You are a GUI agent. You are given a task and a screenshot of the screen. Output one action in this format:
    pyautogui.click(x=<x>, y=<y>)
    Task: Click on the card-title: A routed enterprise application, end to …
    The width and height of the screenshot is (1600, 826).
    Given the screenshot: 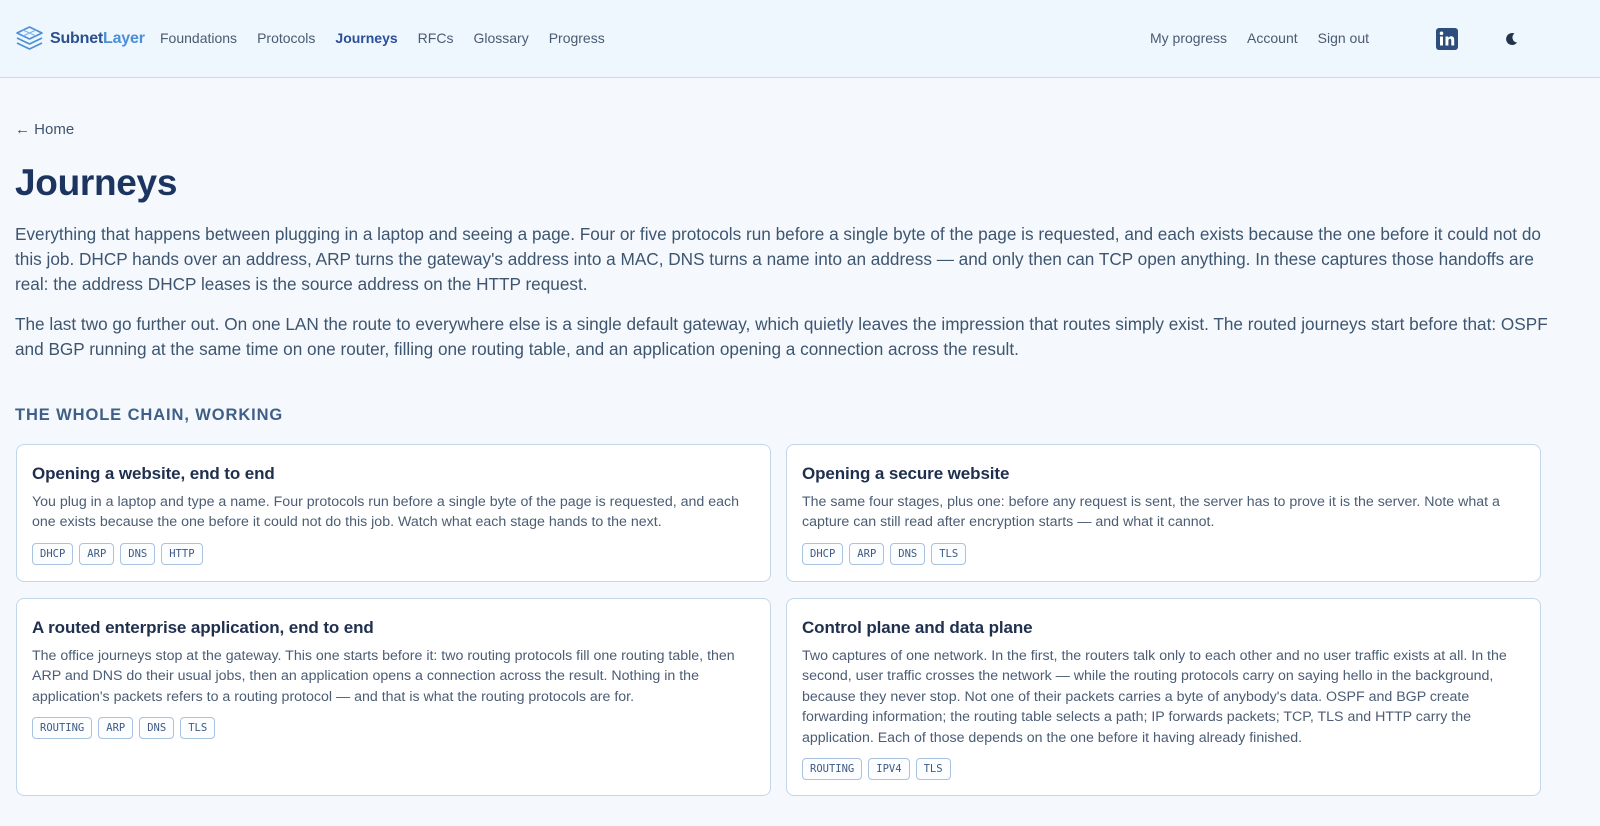 What is the action you would take?
    pyautogui.click(x=203, y=627)
    